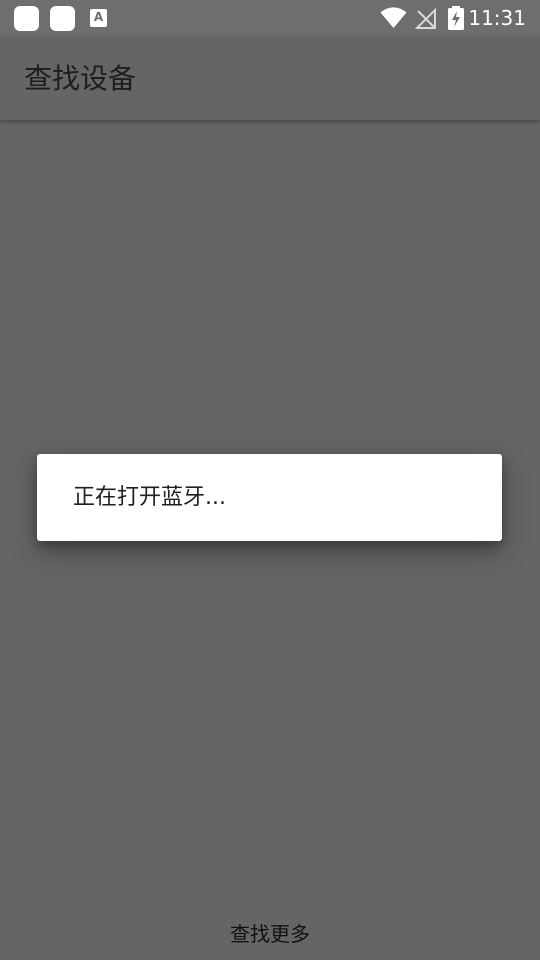  Describe the element at coordinates (80, 78) in the screenshot. I see `page-title: 查找设备` at that location.